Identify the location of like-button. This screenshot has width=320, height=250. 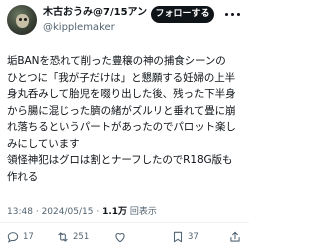
(121, 237).